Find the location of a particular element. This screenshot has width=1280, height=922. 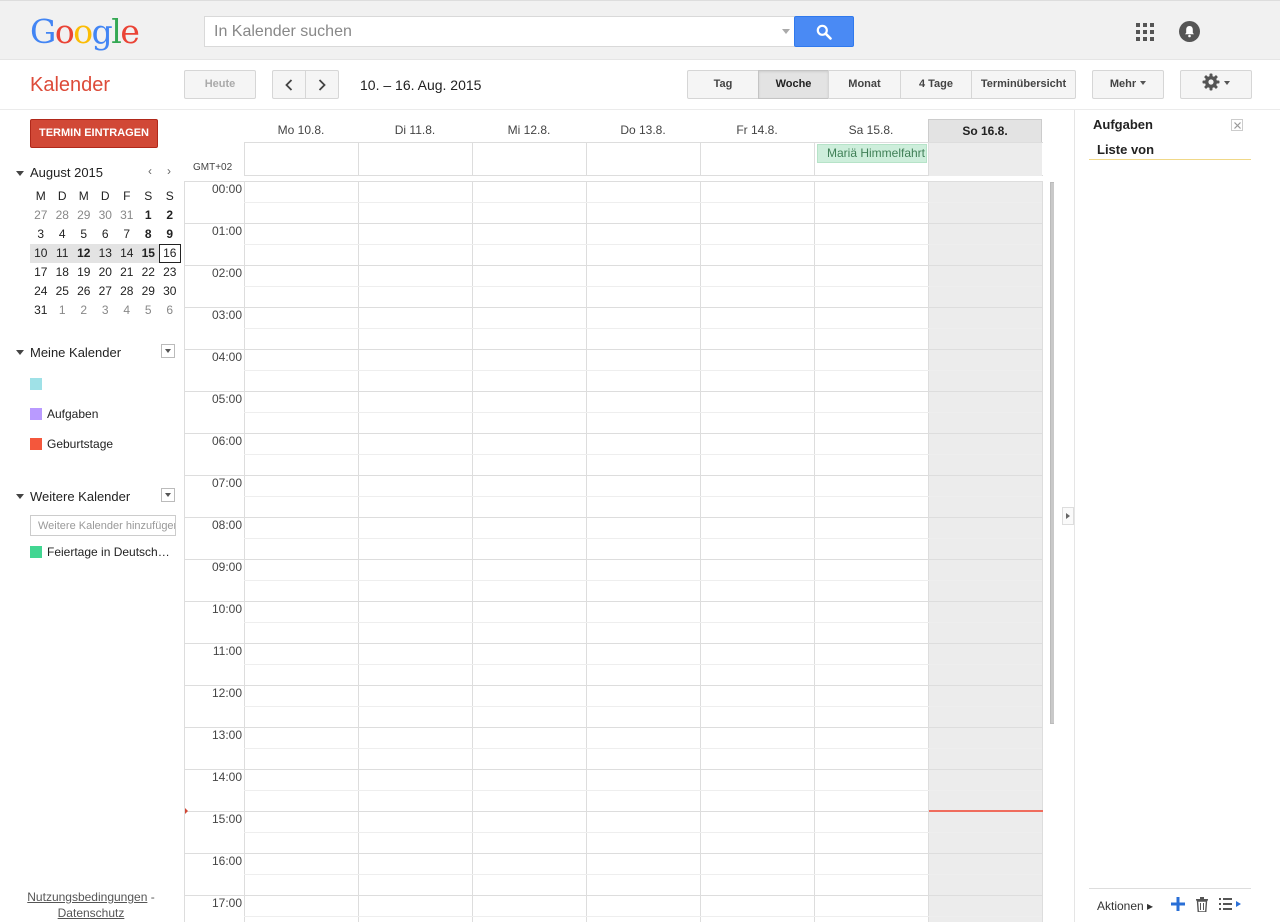

mini-calendar-day: 10 is located at coordinates (41, 253).